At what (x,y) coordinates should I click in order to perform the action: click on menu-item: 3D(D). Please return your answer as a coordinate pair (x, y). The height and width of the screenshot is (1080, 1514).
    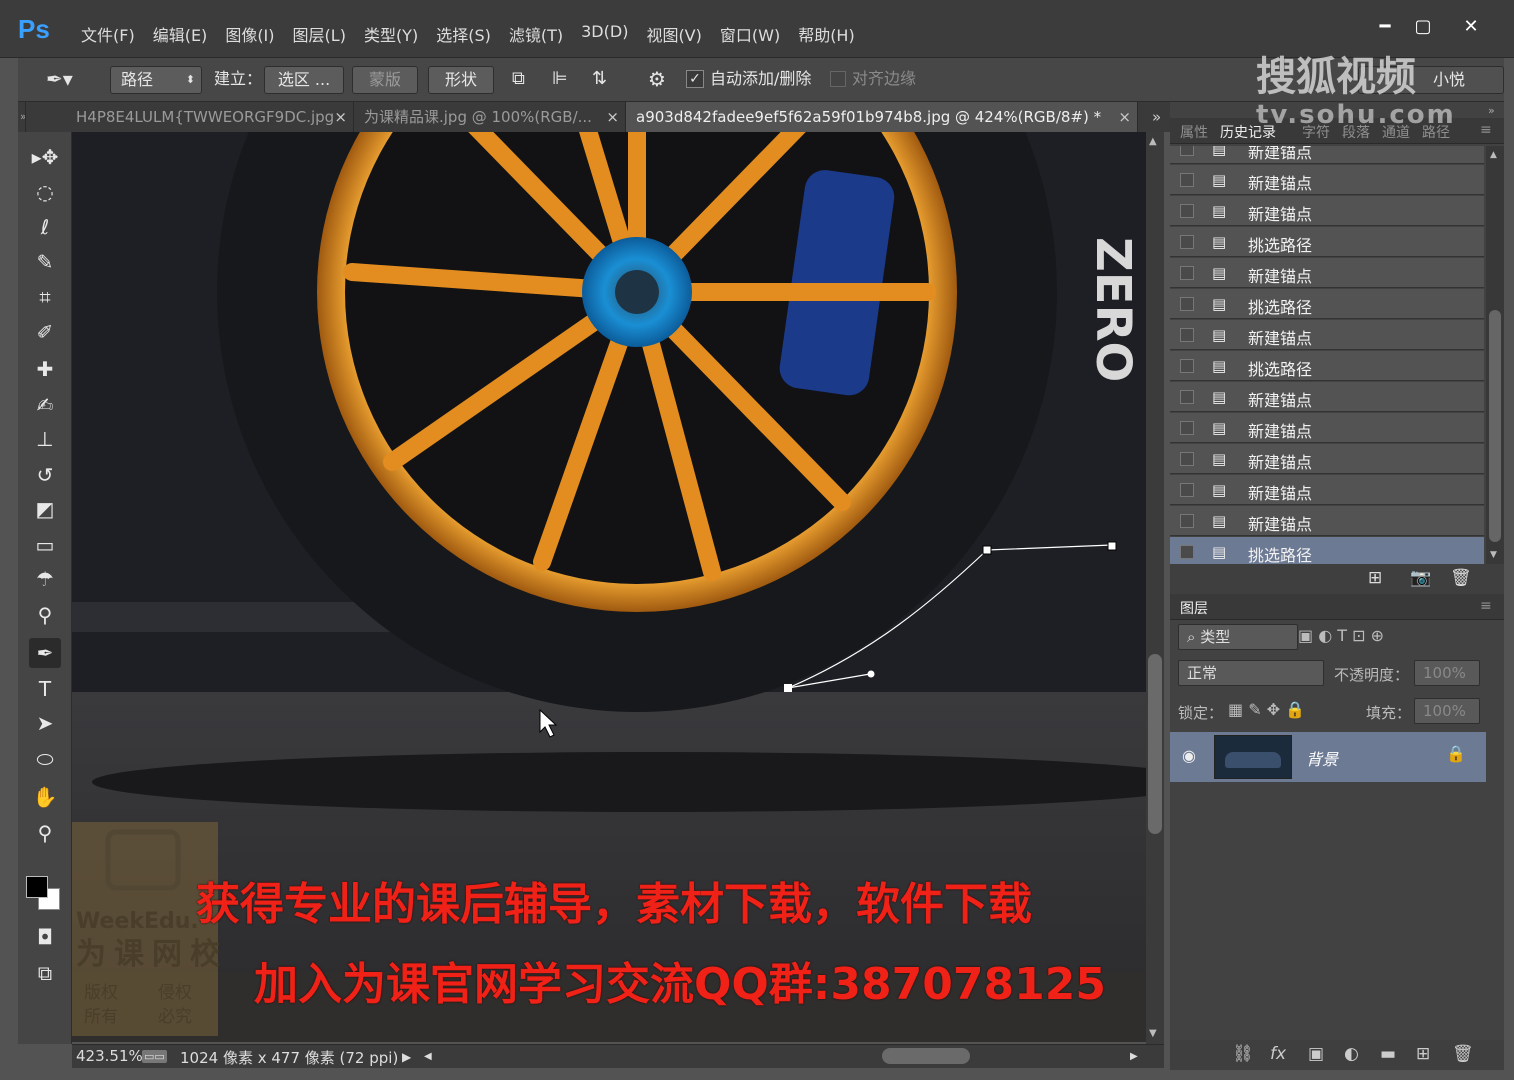
    Looking at the image, I should click on (604, 34).